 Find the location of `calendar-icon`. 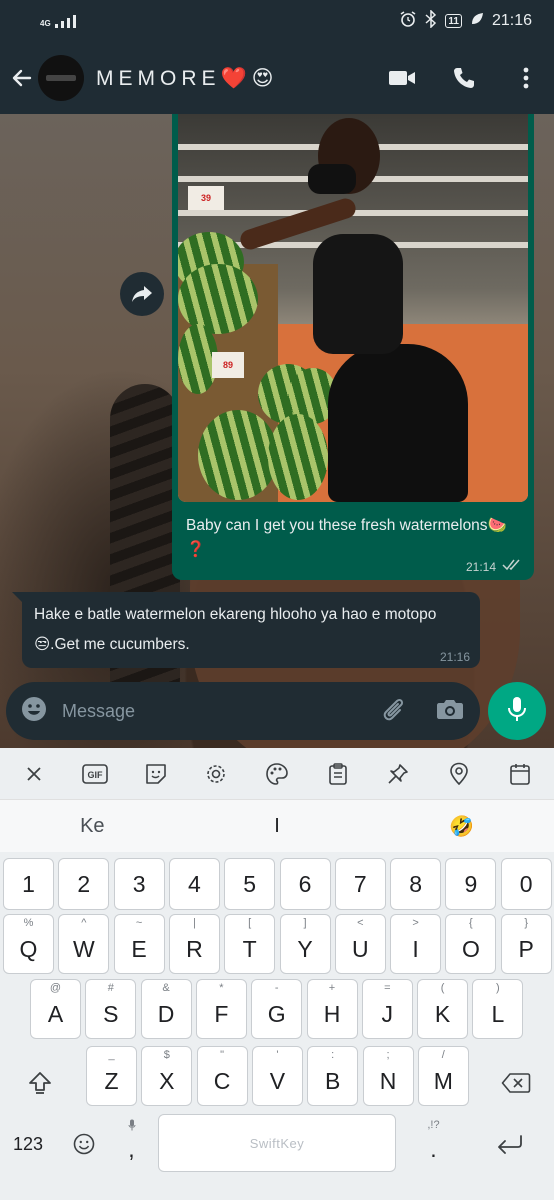

calendar-icon is located at coordinates (520, 774).